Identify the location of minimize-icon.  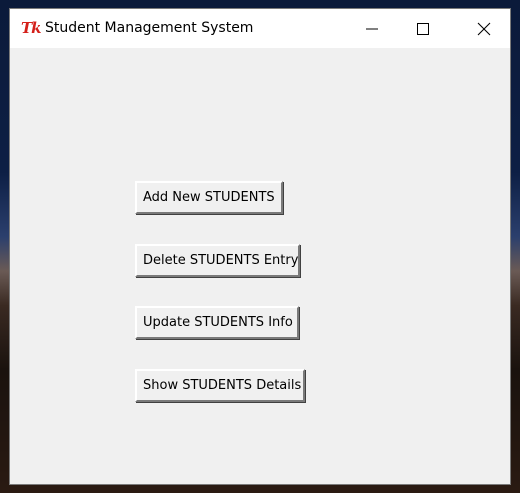
(372, 29).